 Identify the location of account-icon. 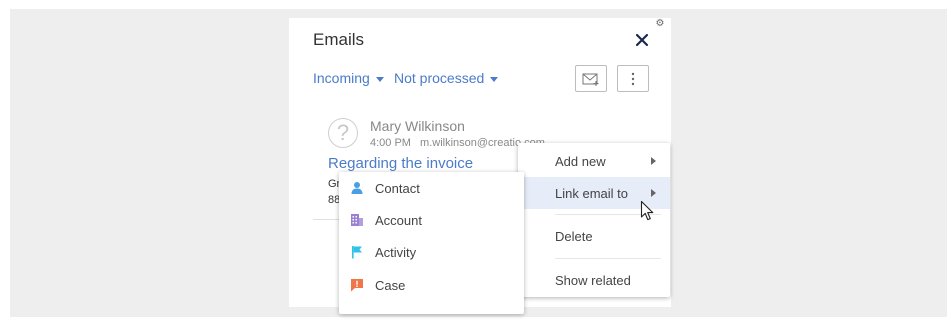
(357, 220).